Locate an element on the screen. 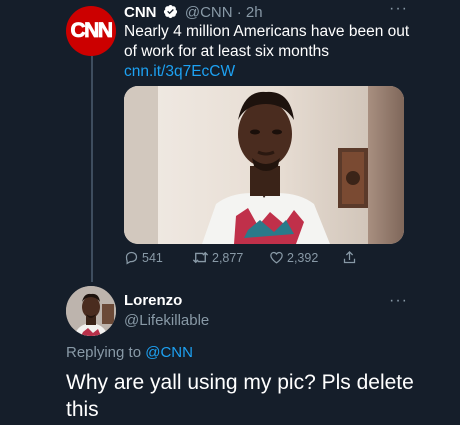 The height and width of the screenshot is (425, 460). tweet-timestamp: 2h is located at coordinates (254, 12).